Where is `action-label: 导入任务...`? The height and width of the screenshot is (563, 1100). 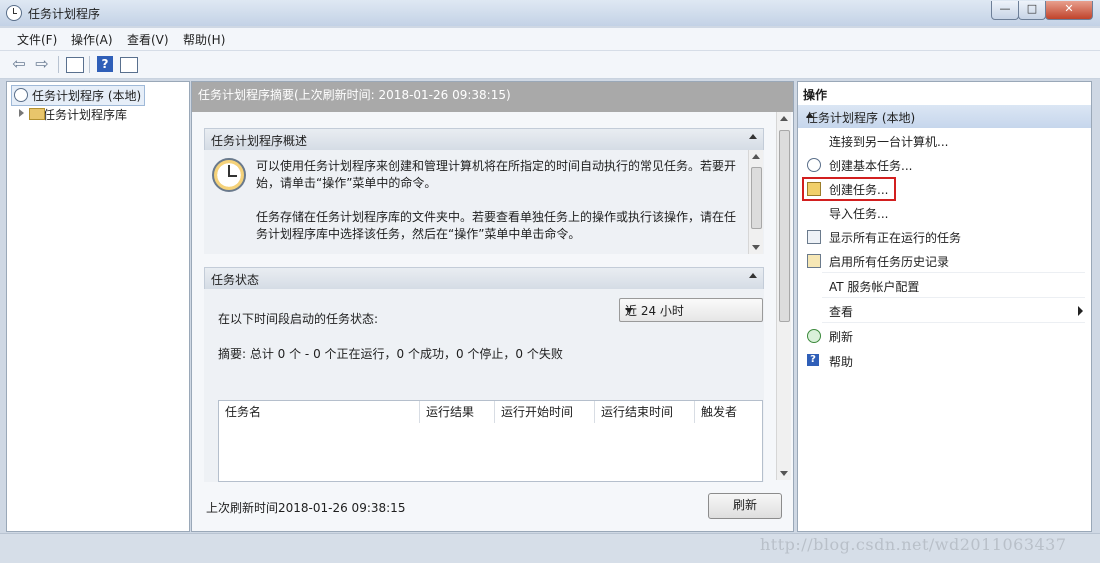 action-label: 导入任务... is located at coordinates (859, 214).